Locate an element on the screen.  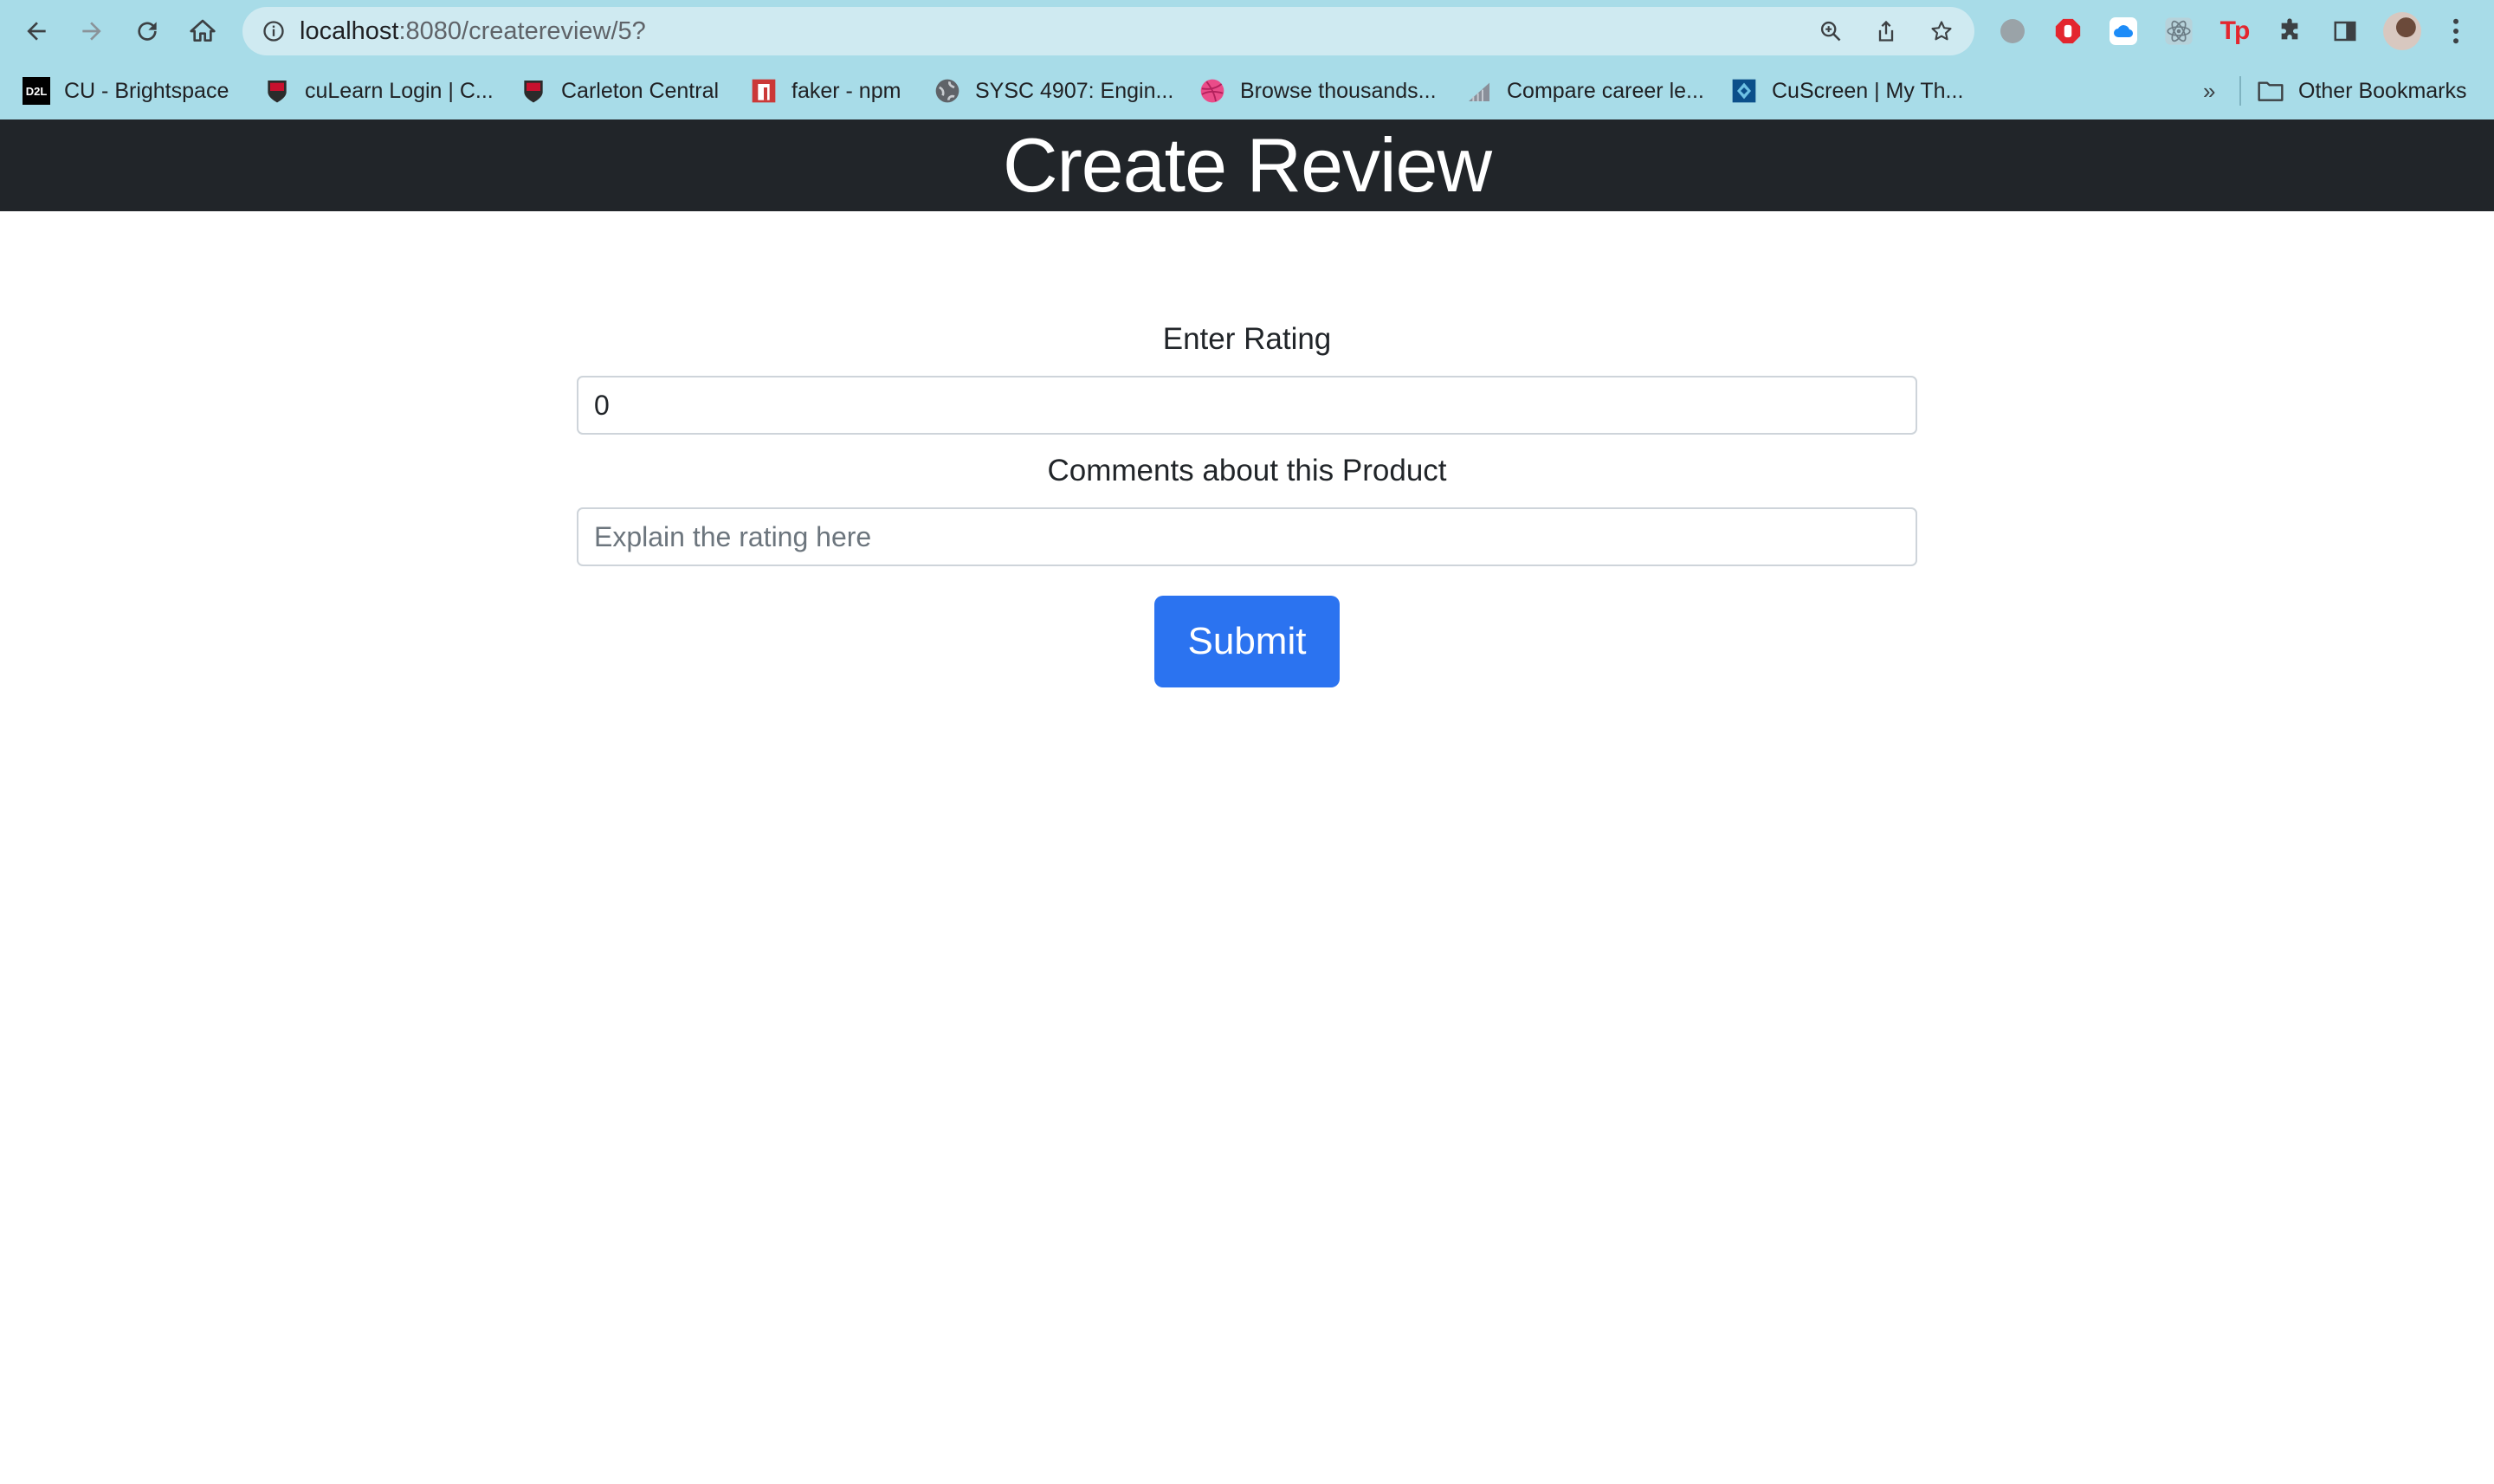
back-button is located at coordinates (36, 31).